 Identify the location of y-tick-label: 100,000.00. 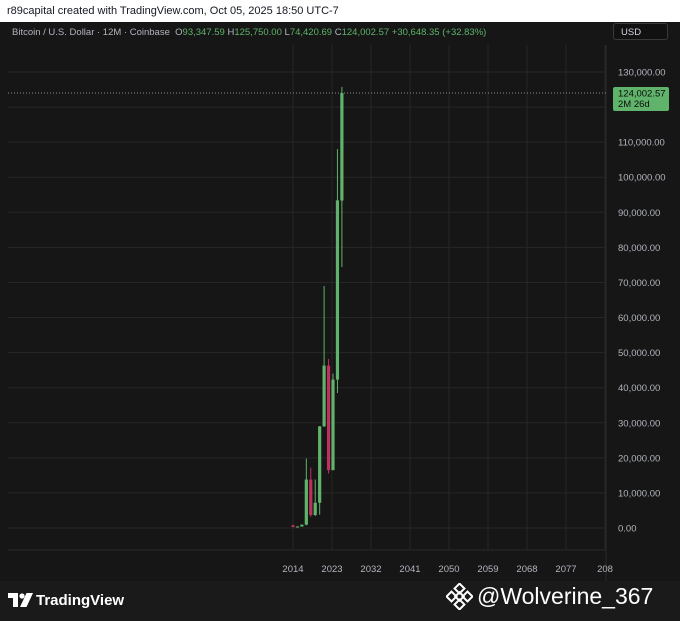
(642, 178).